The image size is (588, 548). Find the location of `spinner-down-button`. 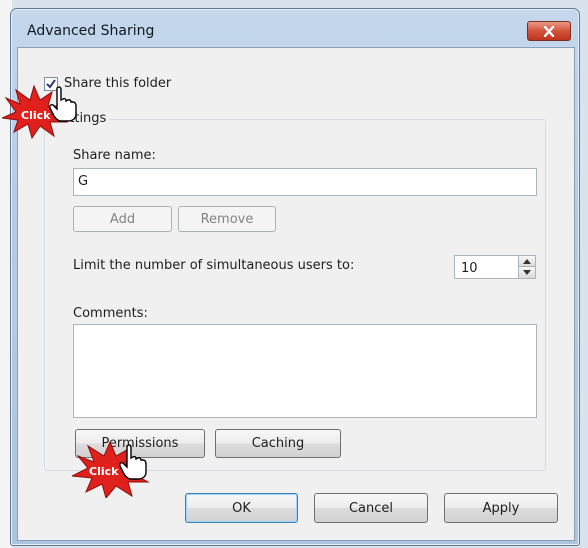

spinner-down-button is located at coordinates (527, 272).